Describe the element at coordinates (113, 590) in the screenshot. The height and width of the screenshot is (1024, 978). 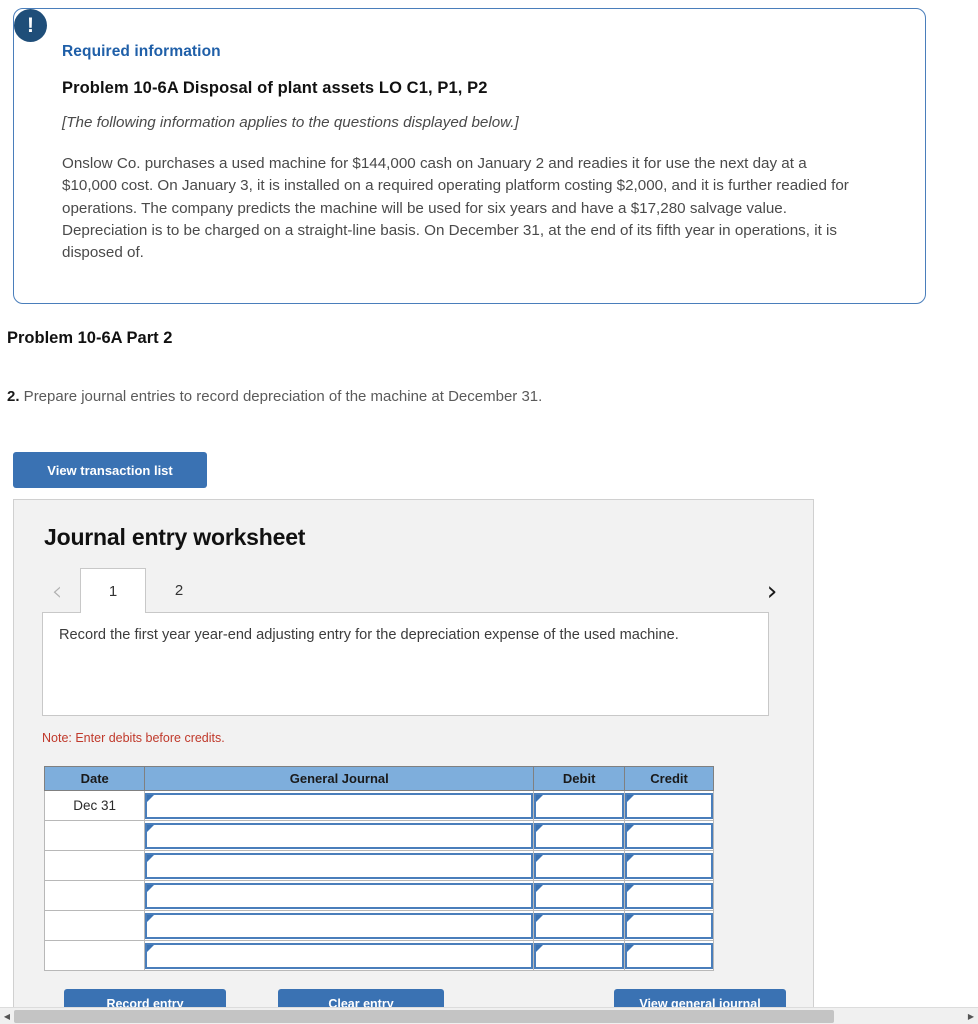
I see `tab-1: 1` at that location.